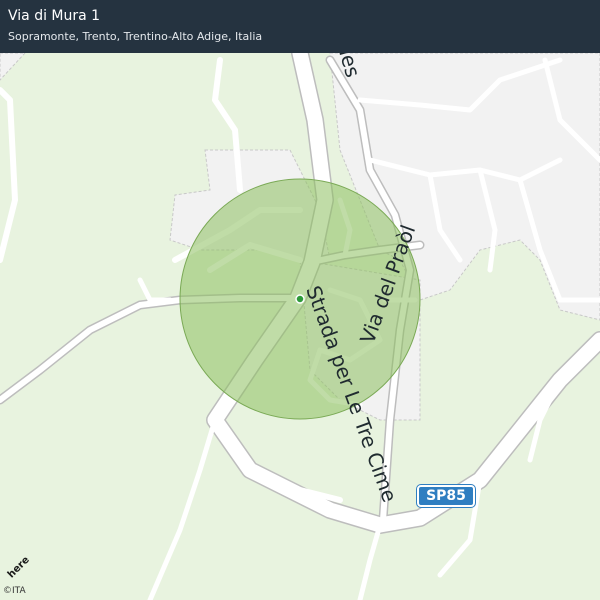 The height and width of the screenshot is (600, 600). I want to click on location-marker, so click(300, 299).